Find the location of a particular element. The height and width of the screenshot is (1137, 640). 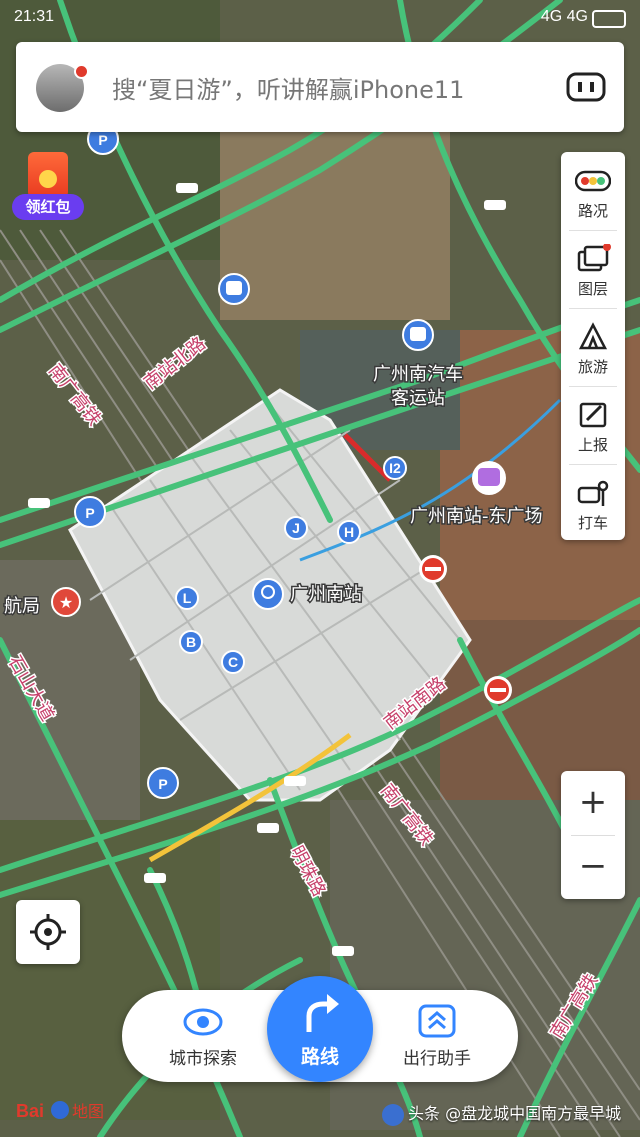

pin-b: B is located at coordinates (191, 642).